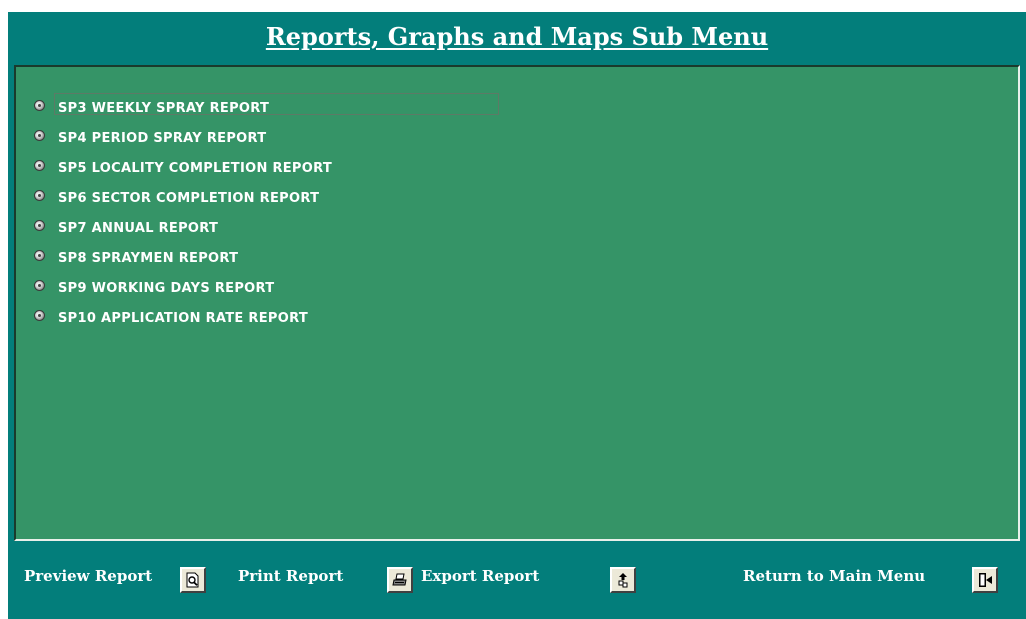  I want to click on export-icon, so click(623, 580).